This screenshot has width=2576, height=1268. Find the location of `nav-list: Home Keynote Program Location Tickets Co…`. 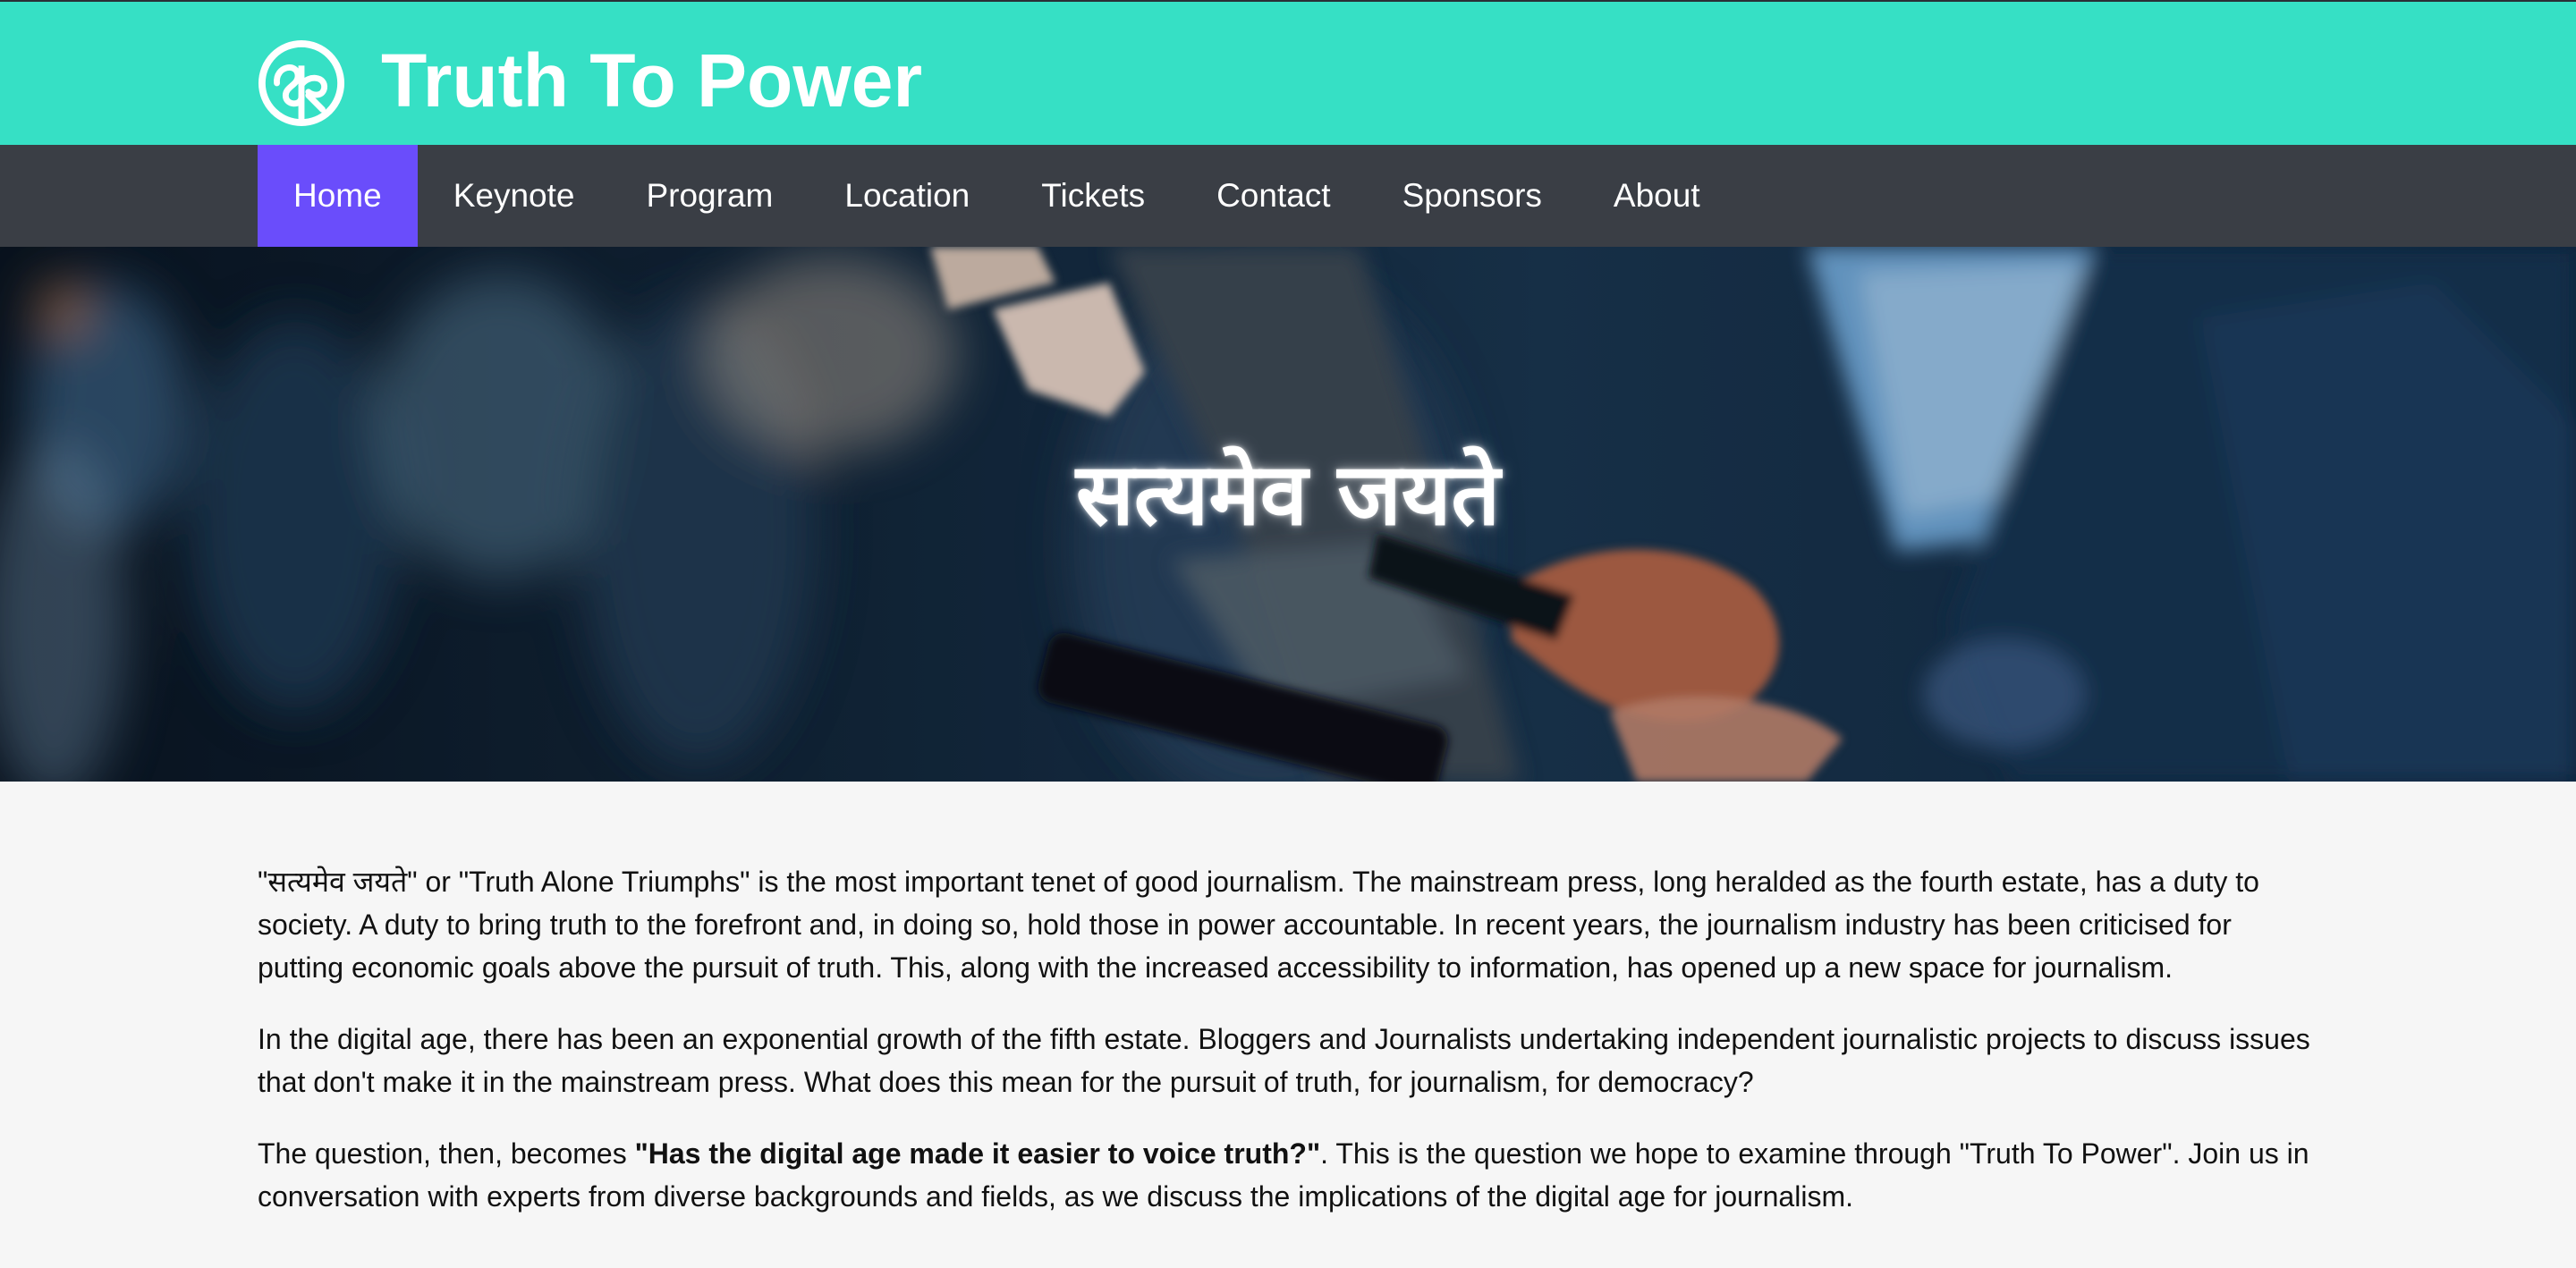

nav-list: Home Keynote Program Location Tickets Co… is located at coordinates (997, 196).